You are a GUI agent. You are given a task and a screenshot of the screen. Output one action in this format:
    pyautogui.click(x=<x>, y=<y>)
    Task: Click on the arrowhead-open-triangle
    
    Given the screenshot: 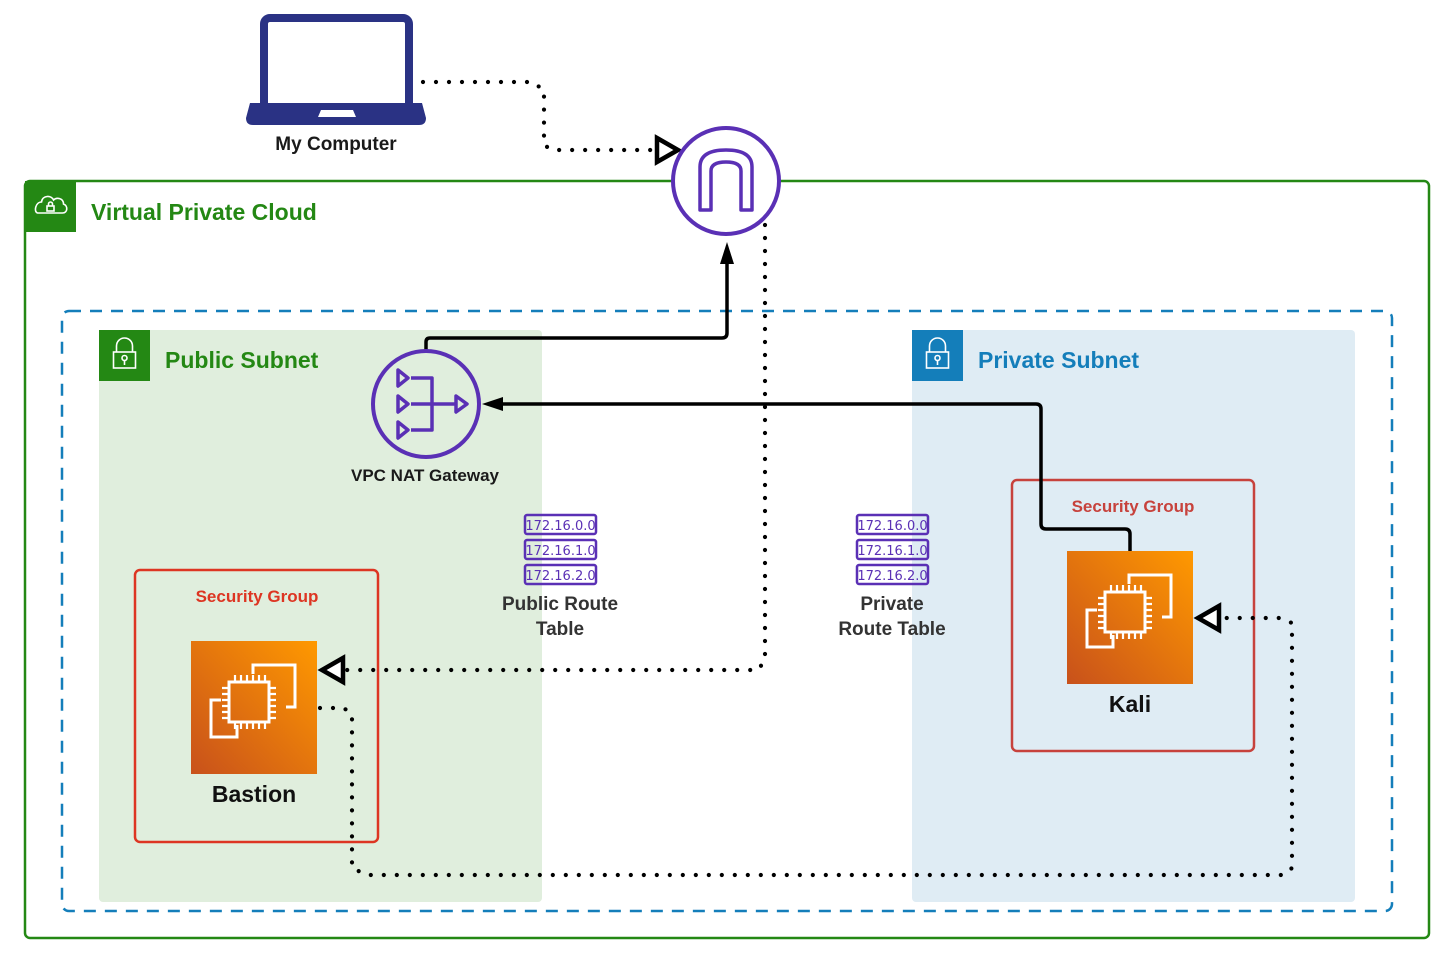 What is the action you would take?
    pyautogui.click(x=668, y=150)
    